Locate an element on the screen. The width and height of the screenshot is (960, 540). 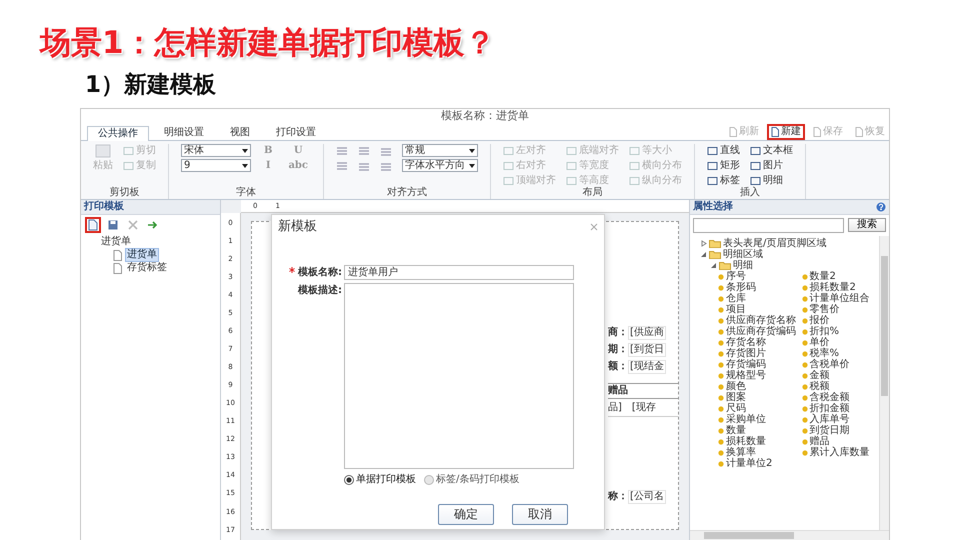
dropdown: 字体水平方向 is located at coordinates (440, 165).